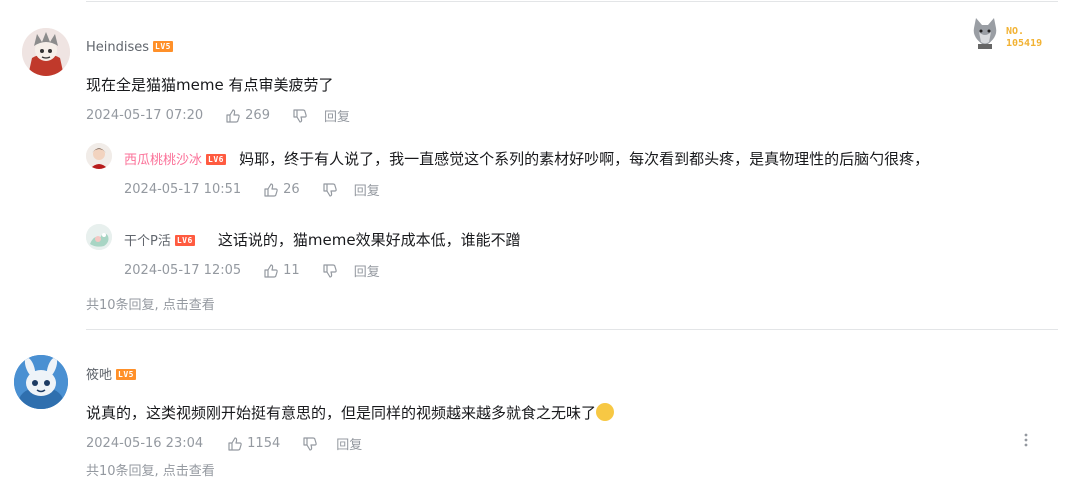 This screenshot has width=1080, height=489. I want to click on like-count: 269, so click(257, 115).